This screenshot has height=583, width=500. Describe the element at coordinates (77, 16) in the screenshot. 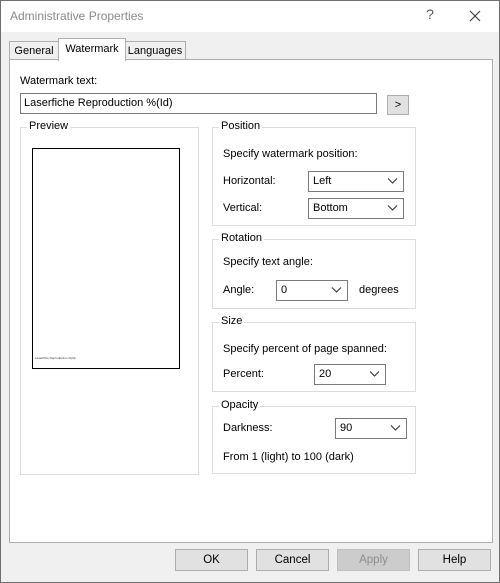

I see `window-title: Administrative Properties` at that location.